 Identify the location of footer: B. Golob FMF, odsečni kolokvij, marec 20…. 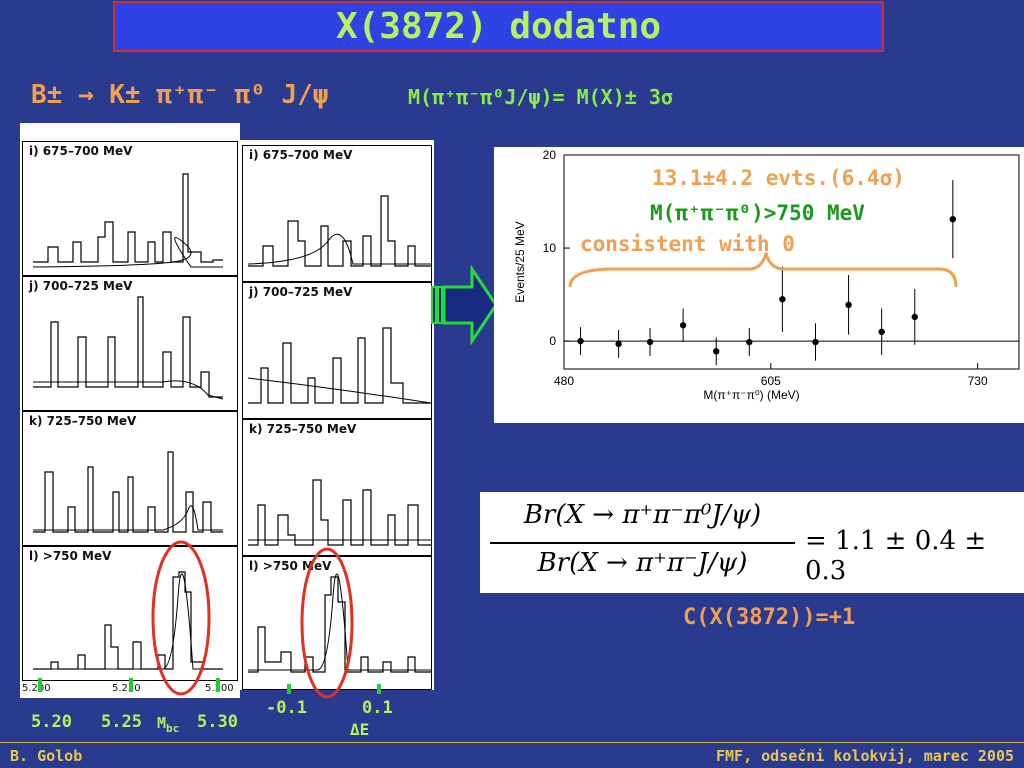
(512, 755).